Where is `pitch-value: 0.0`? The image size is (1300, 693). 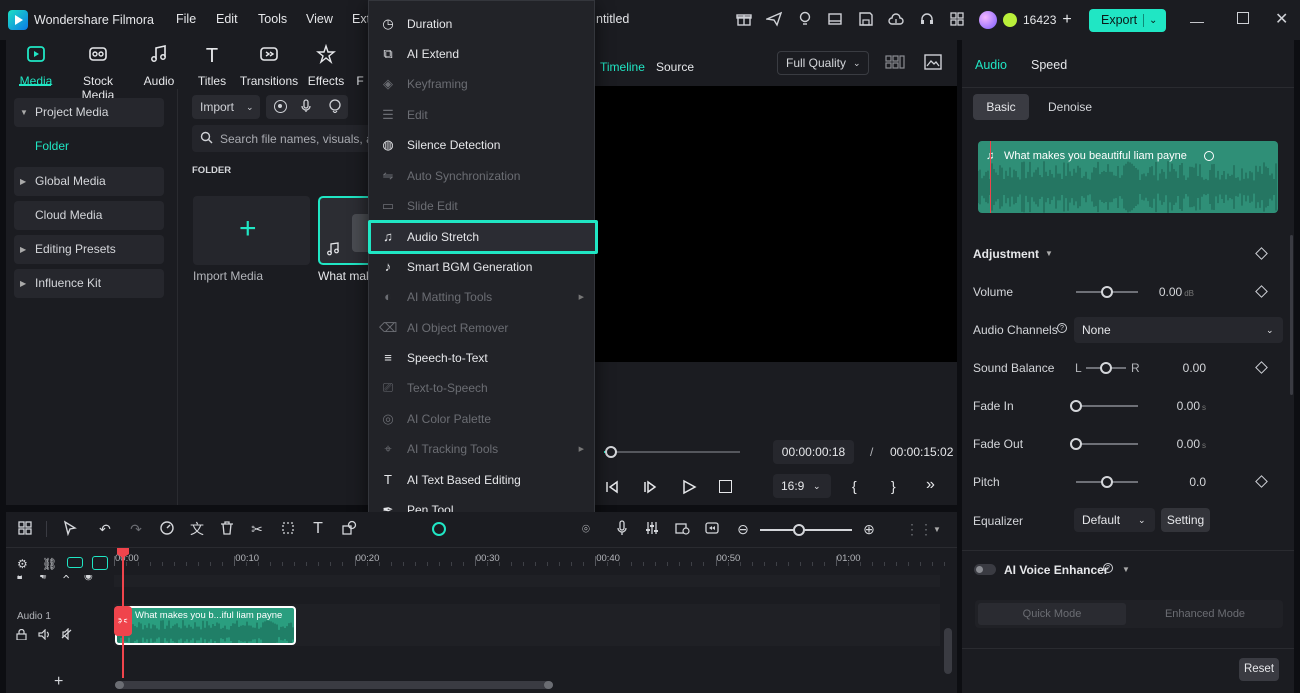 pitch-value: 0.0 is located at coordinates (1176, 482).